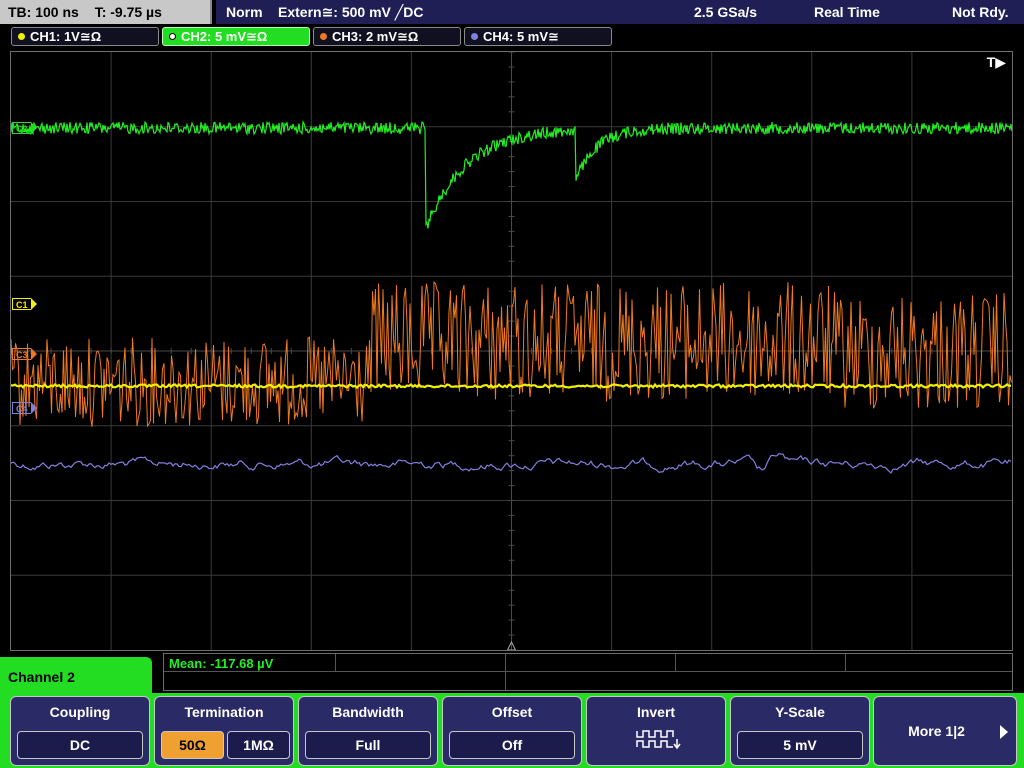 The image size is (1024, 768). What do you see at coordinates (323, 36) in the screenshot?
I see `ch3-color-icon` at bounding box center [323, 36].